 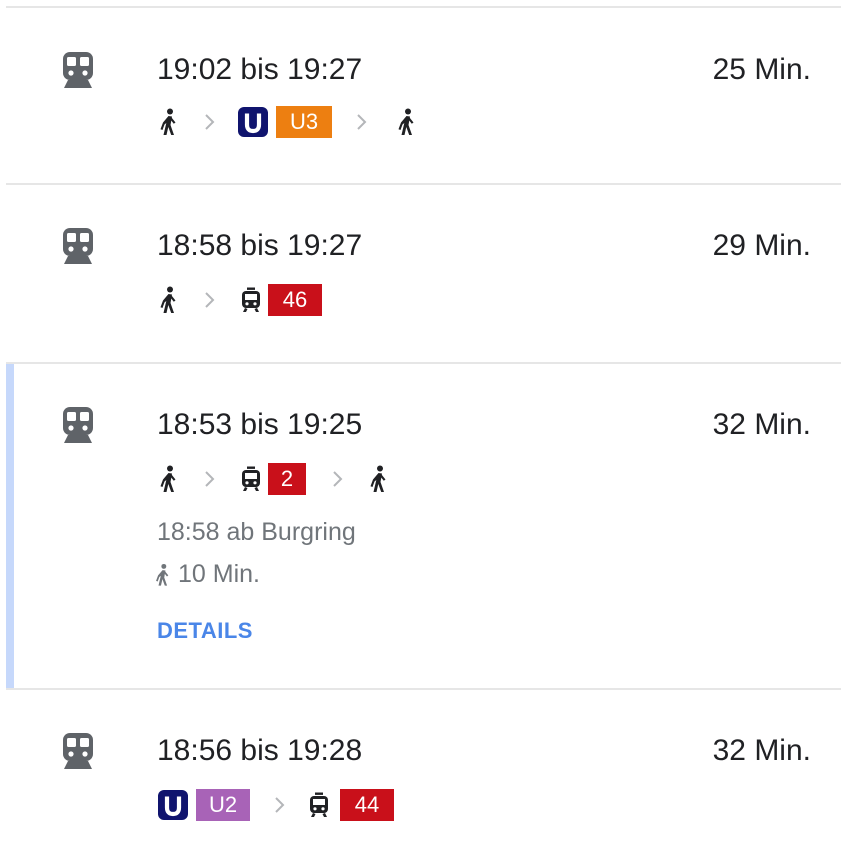 I want to click on route-steps: U3, so click(x=288, y=122).